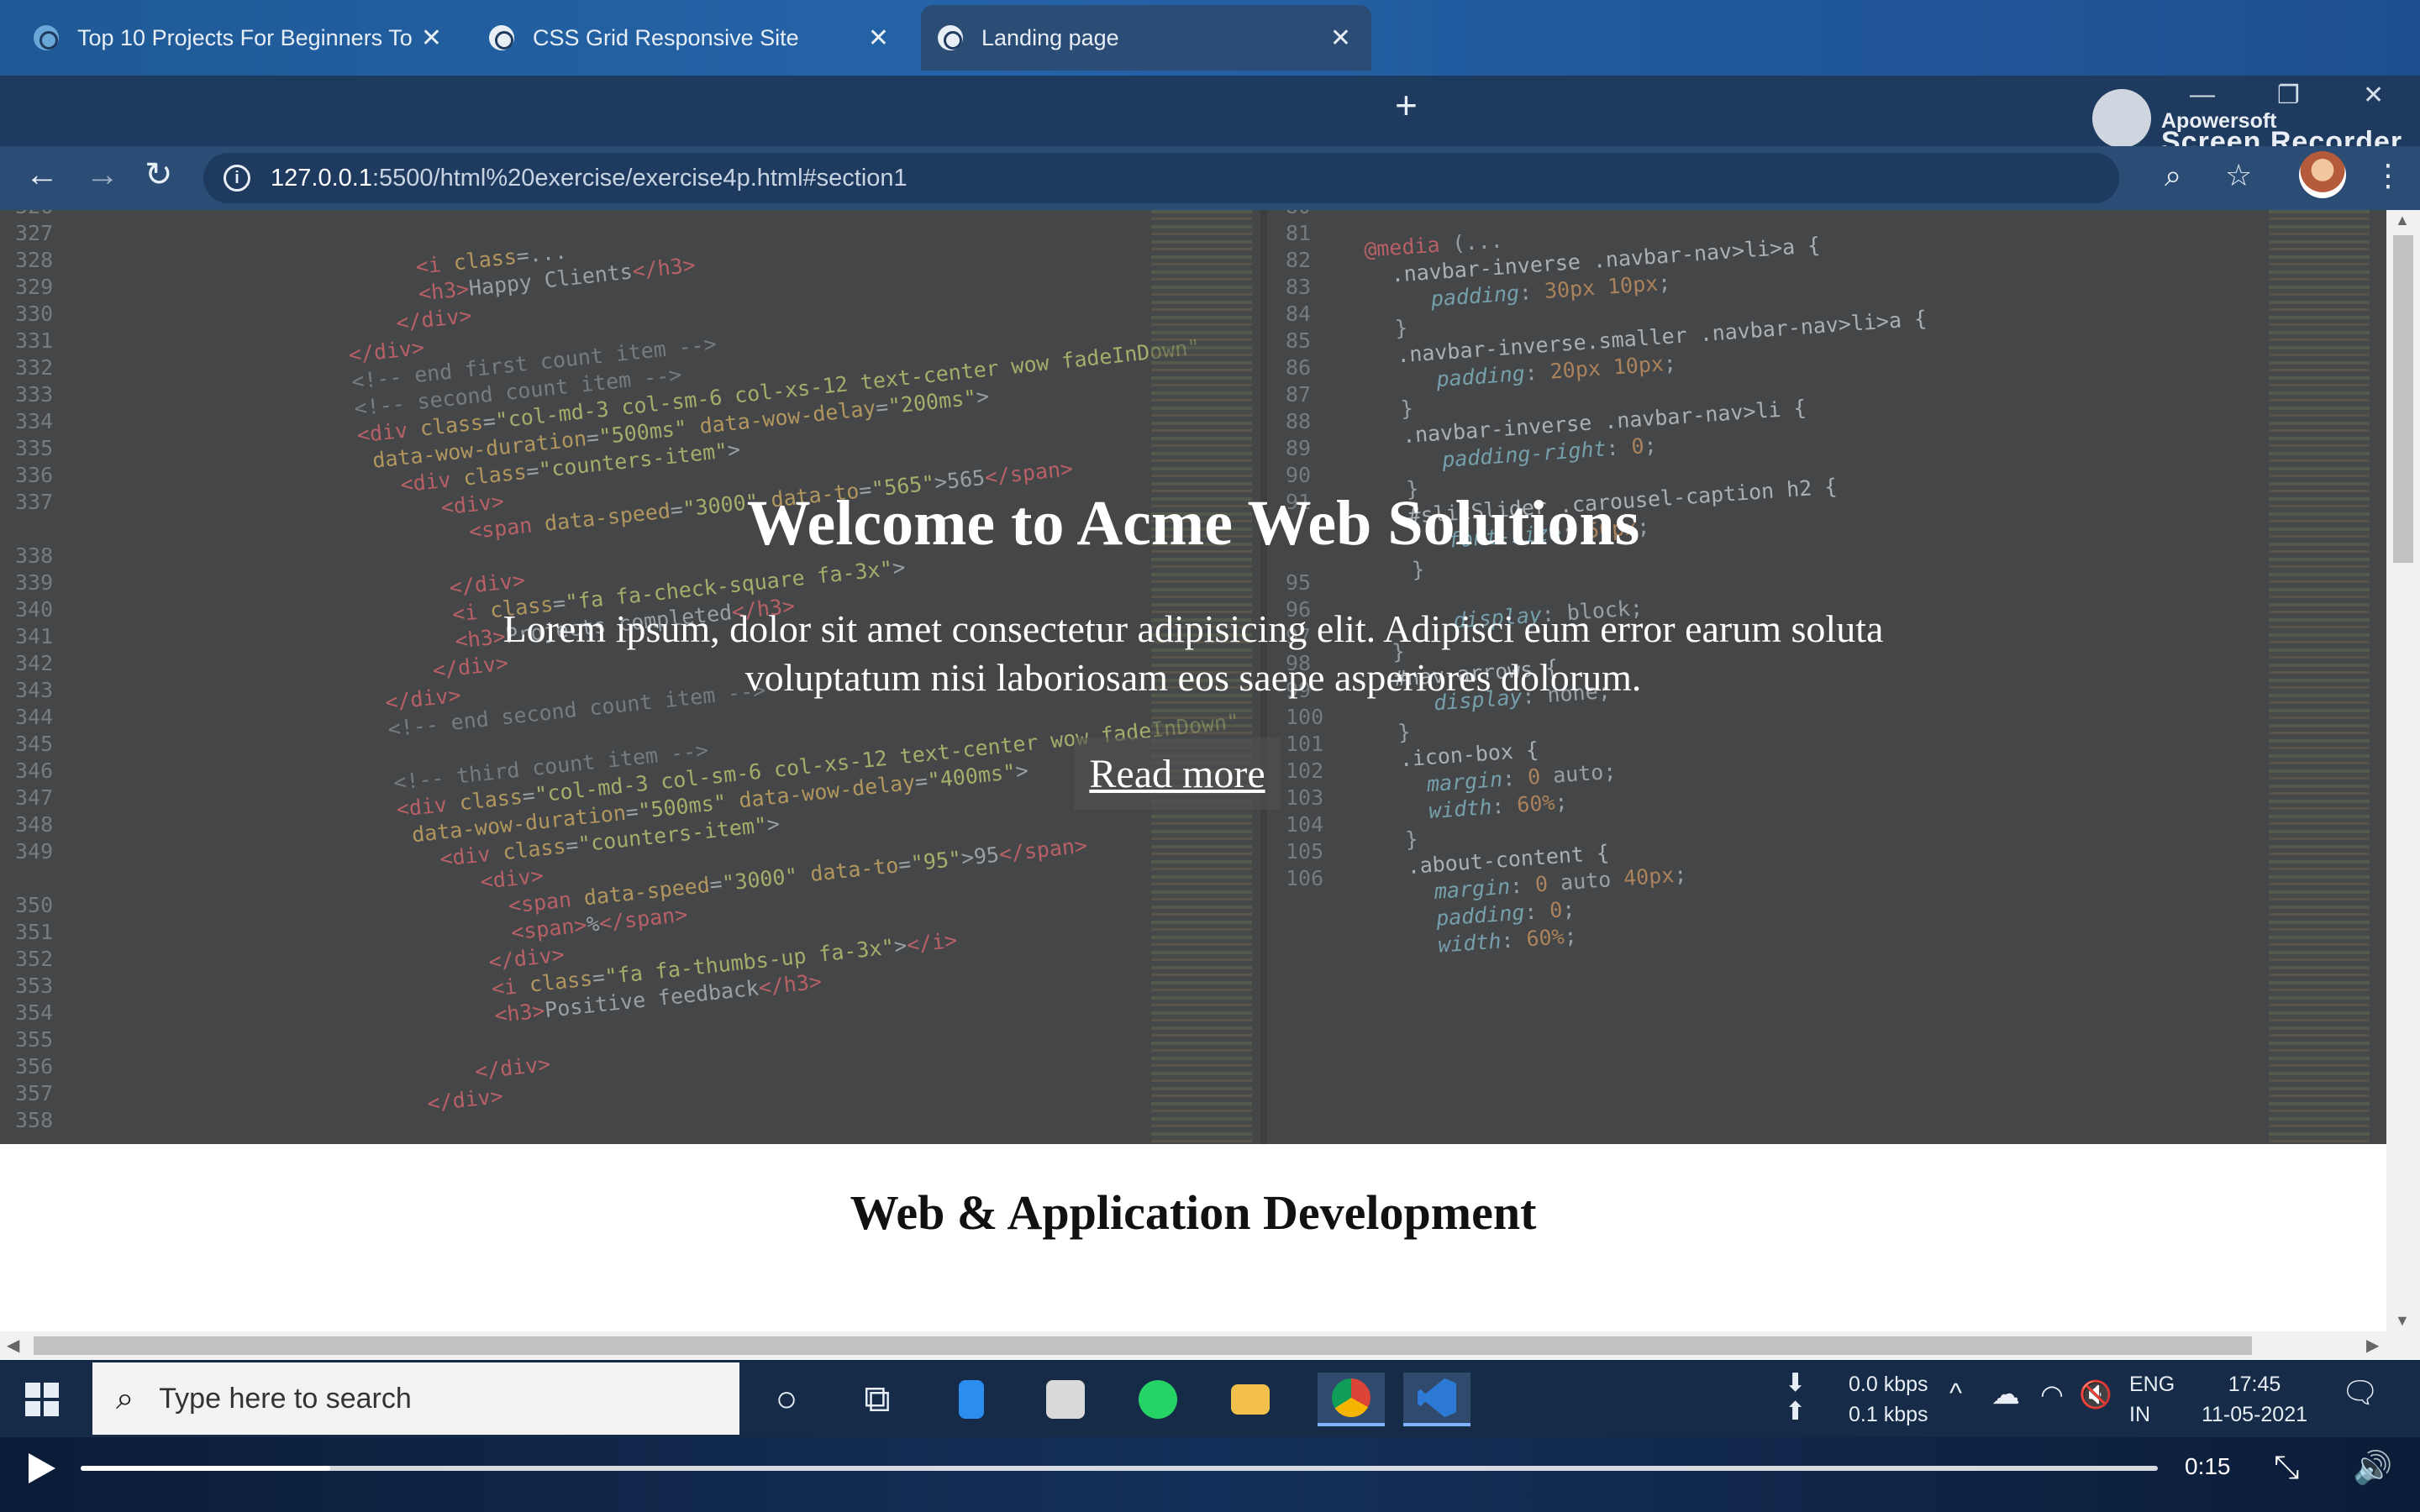  I want to click on cortana-icon: ○, so click(786, 1399).